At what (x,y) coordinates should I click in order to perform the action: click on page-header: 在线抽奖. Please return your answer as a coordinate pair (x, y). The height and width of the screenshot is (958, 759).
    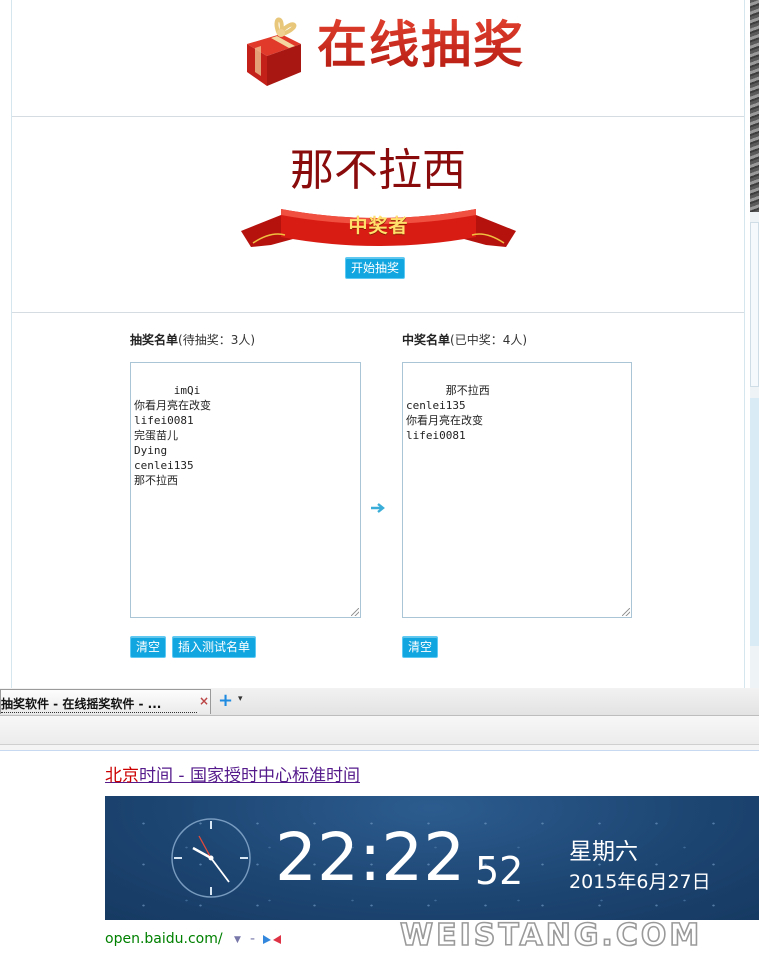
    Looking at the image, I should click on (378, 58).